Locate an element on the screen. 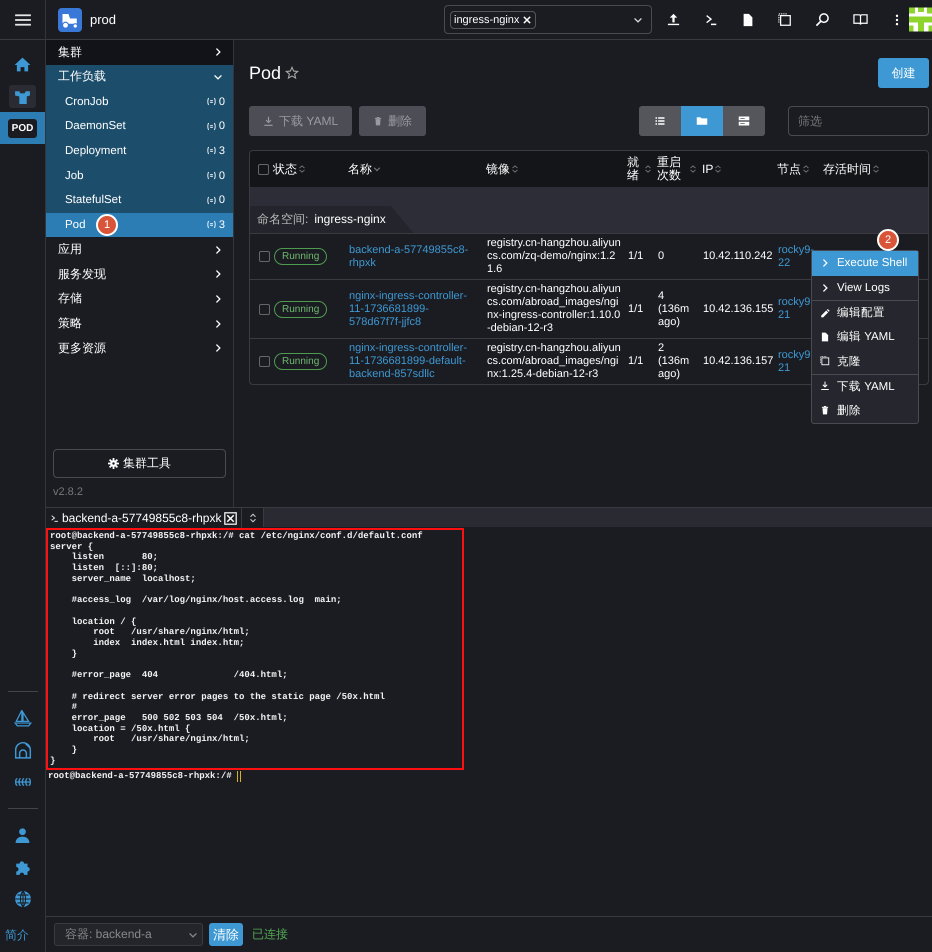  image-cell: registry.cn-hangzhou.aliyuncs.com/zq-demo/nginx:1.21.6 is located at coordinates (554, 256).